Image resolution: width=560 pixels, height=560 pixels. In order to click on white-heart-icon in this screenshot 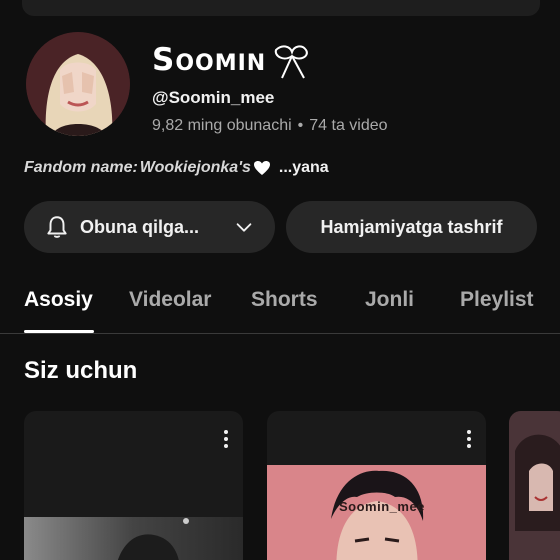, I will do `click(262, 168)`.